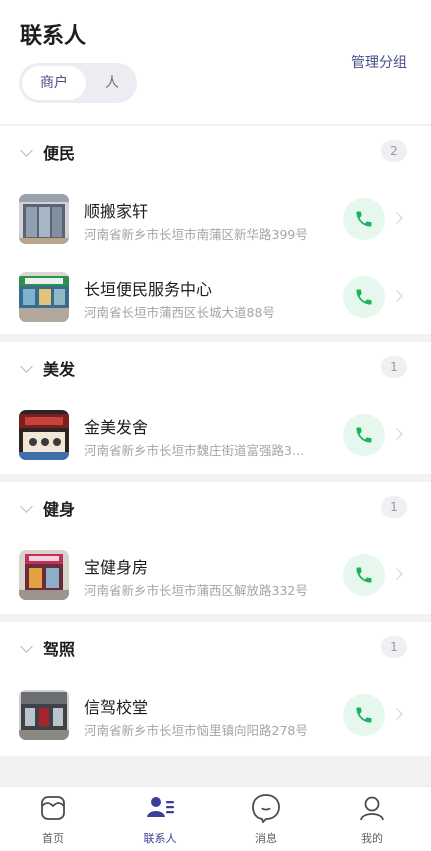 The height and width of the screenshot is (851, 431). What do you see at coordinates (59, 509) in the screenshot?
I see `group-title: 健身` at bounding box center [59, 509].